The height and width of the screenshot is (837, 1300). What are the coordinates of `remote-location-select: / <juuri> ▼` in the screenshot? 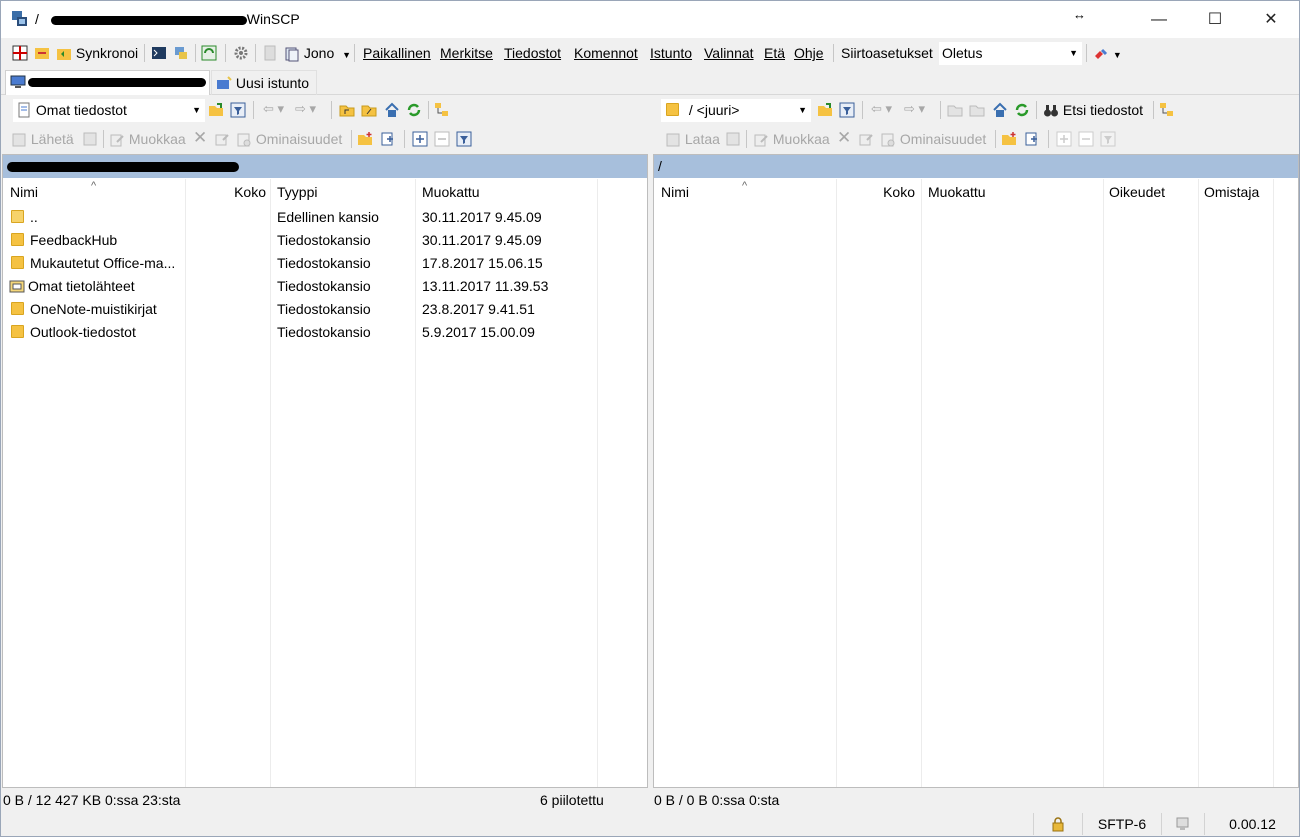 It's located at (736, 110).